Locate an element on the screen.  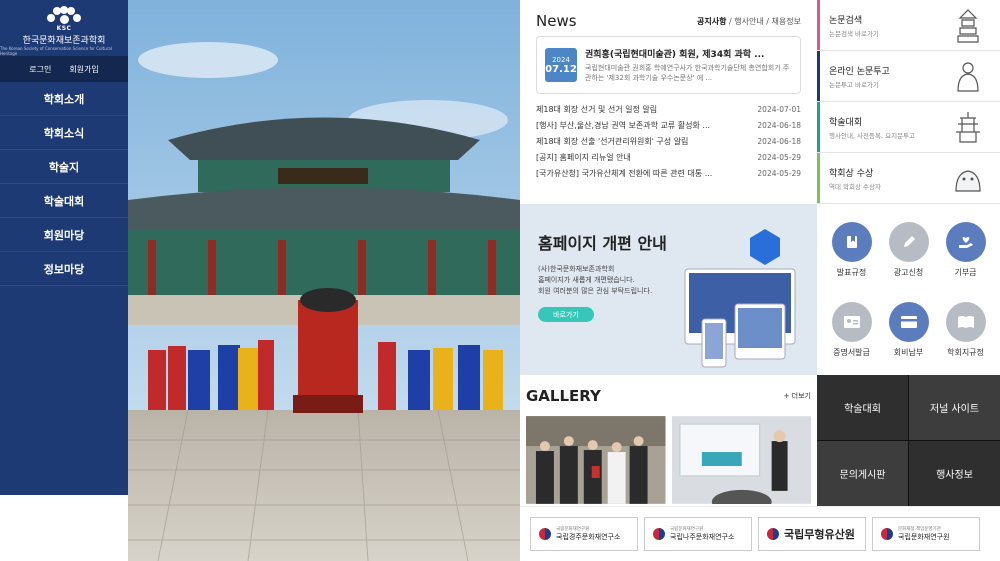
list-item: 제18대 회장 선출 '선거관리위원회' 구성 알림 2024-06-18 is located at coordinates (668, 141).